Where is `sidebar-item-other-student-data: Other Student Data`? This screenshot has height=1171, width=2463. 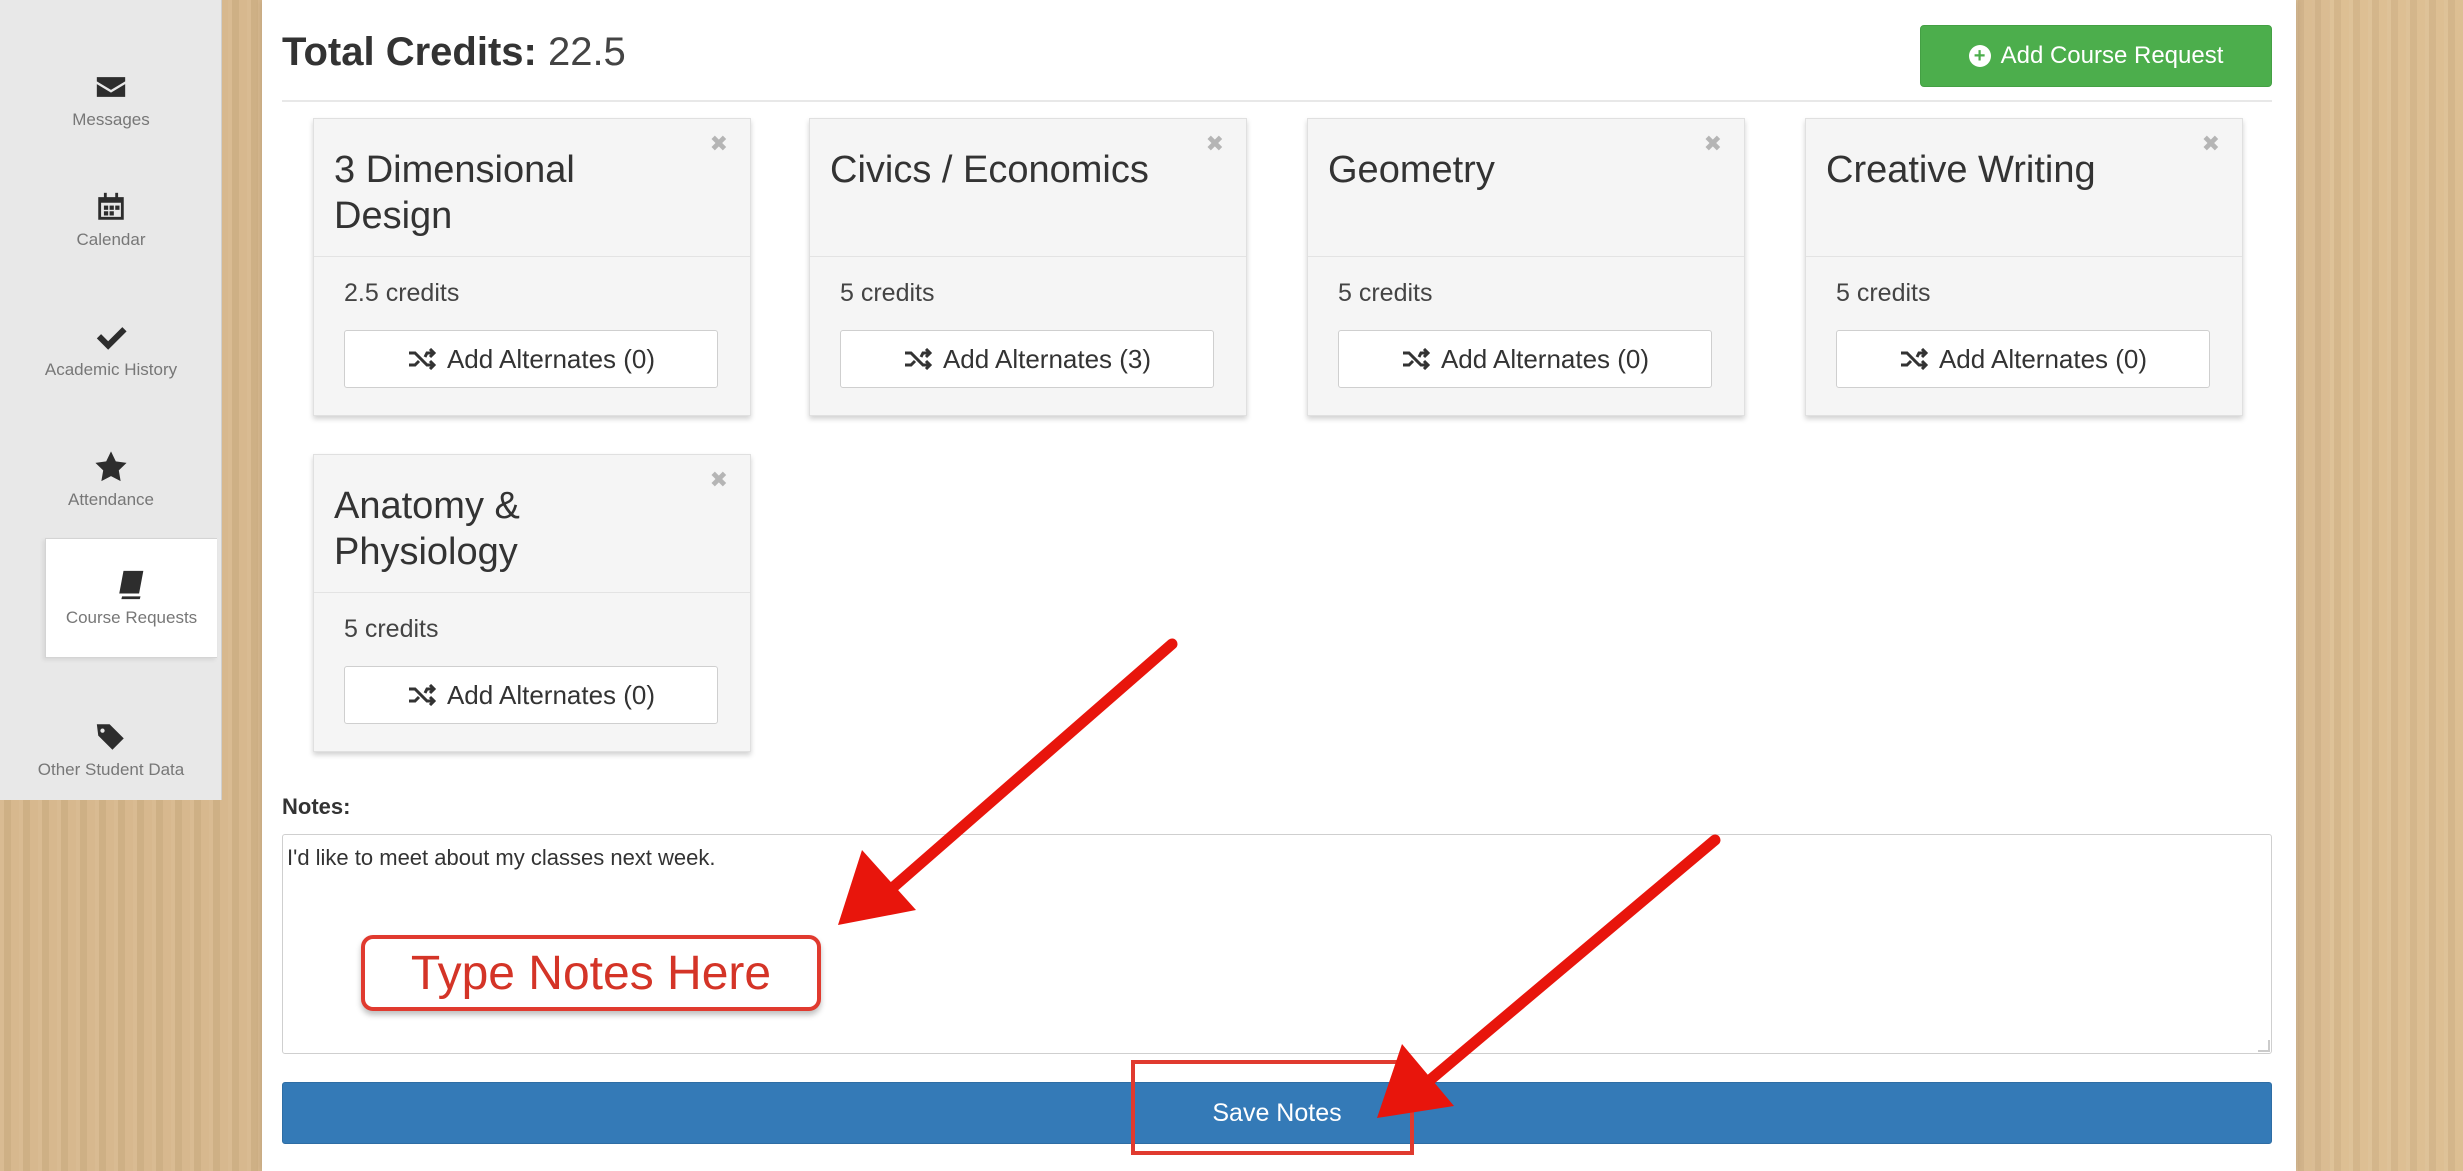 sidebar-item-other-student-data: Other Student Data is located at coordinates (111, 750).